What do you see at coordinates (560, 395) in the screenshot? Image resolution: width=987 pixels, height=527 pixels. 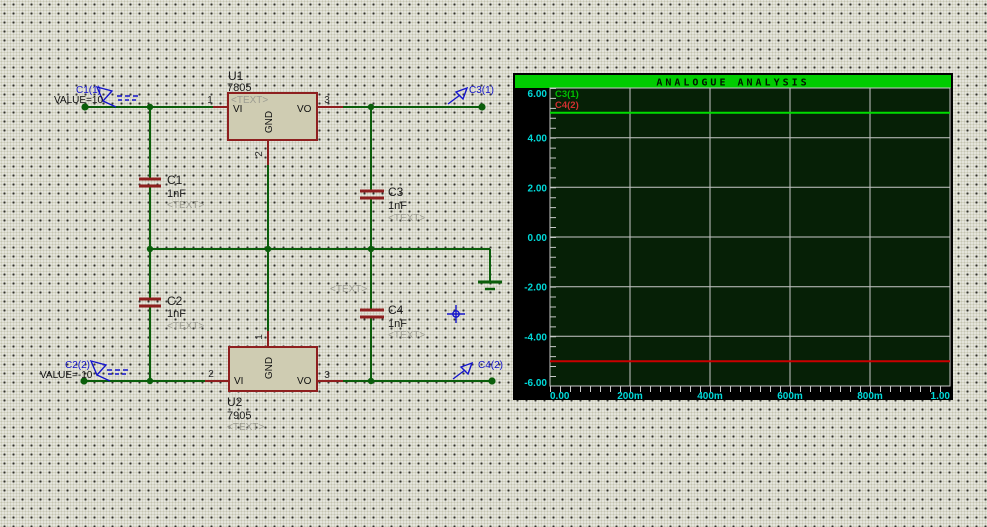 I see `x-tick: 0.00` at bounding box center [560, 395].